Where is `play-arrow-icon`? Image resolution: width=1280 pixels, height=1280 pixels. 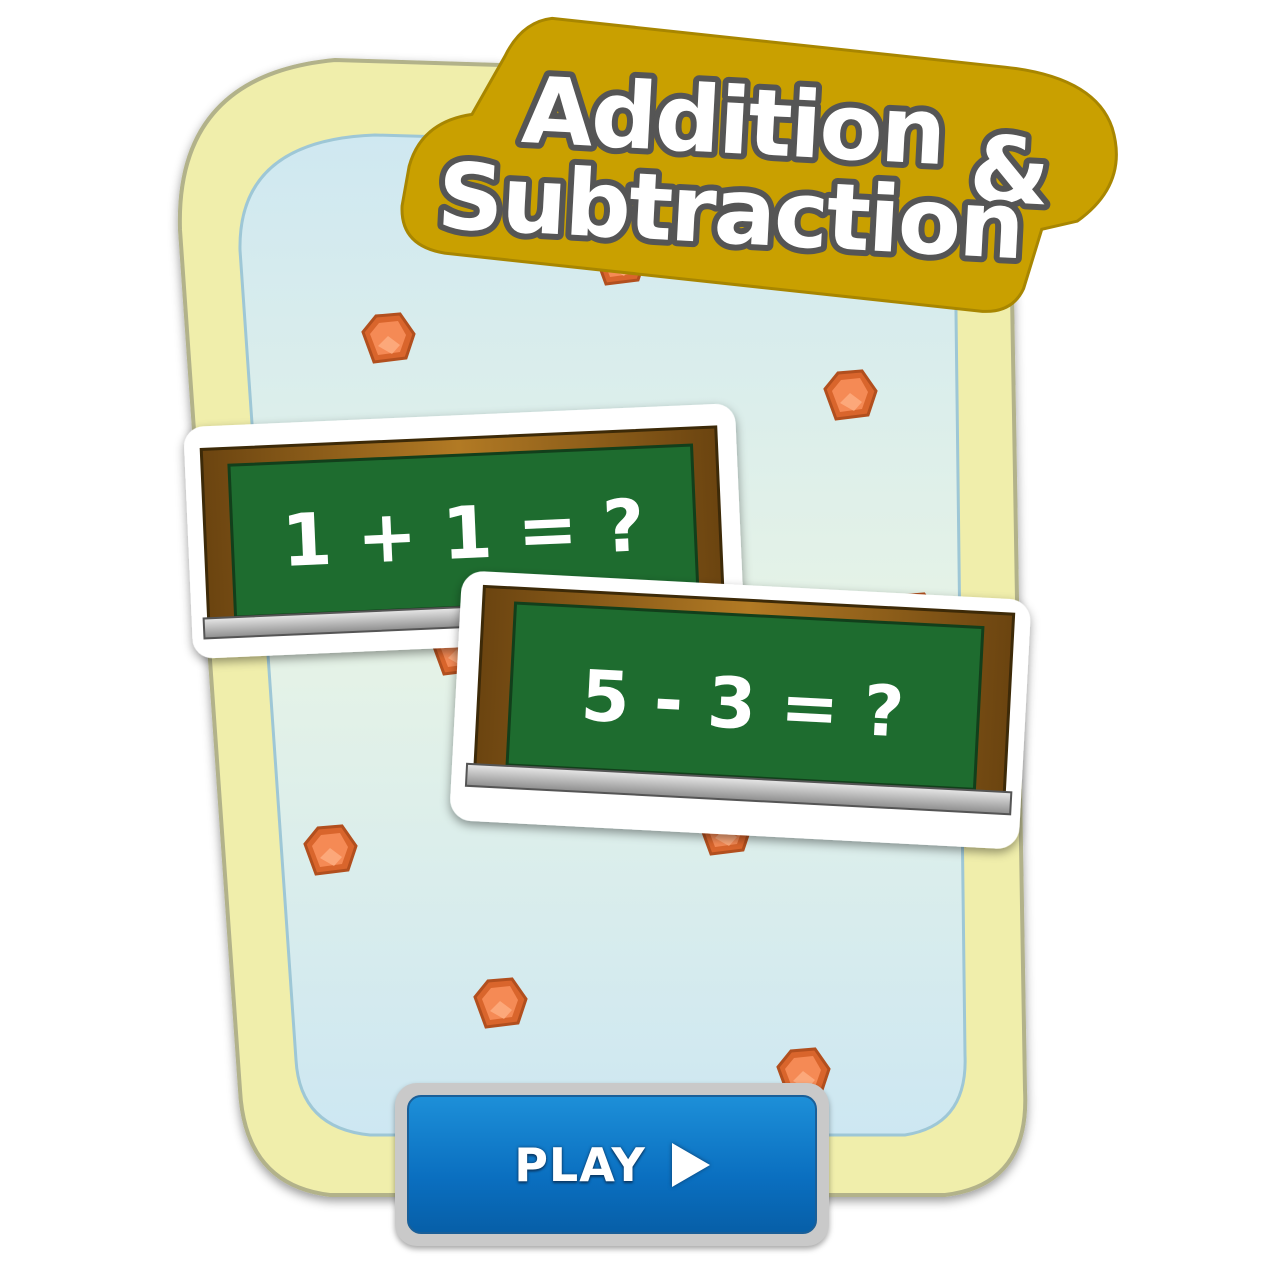
play-arrow-icon is located at coordinates (690, 1164).